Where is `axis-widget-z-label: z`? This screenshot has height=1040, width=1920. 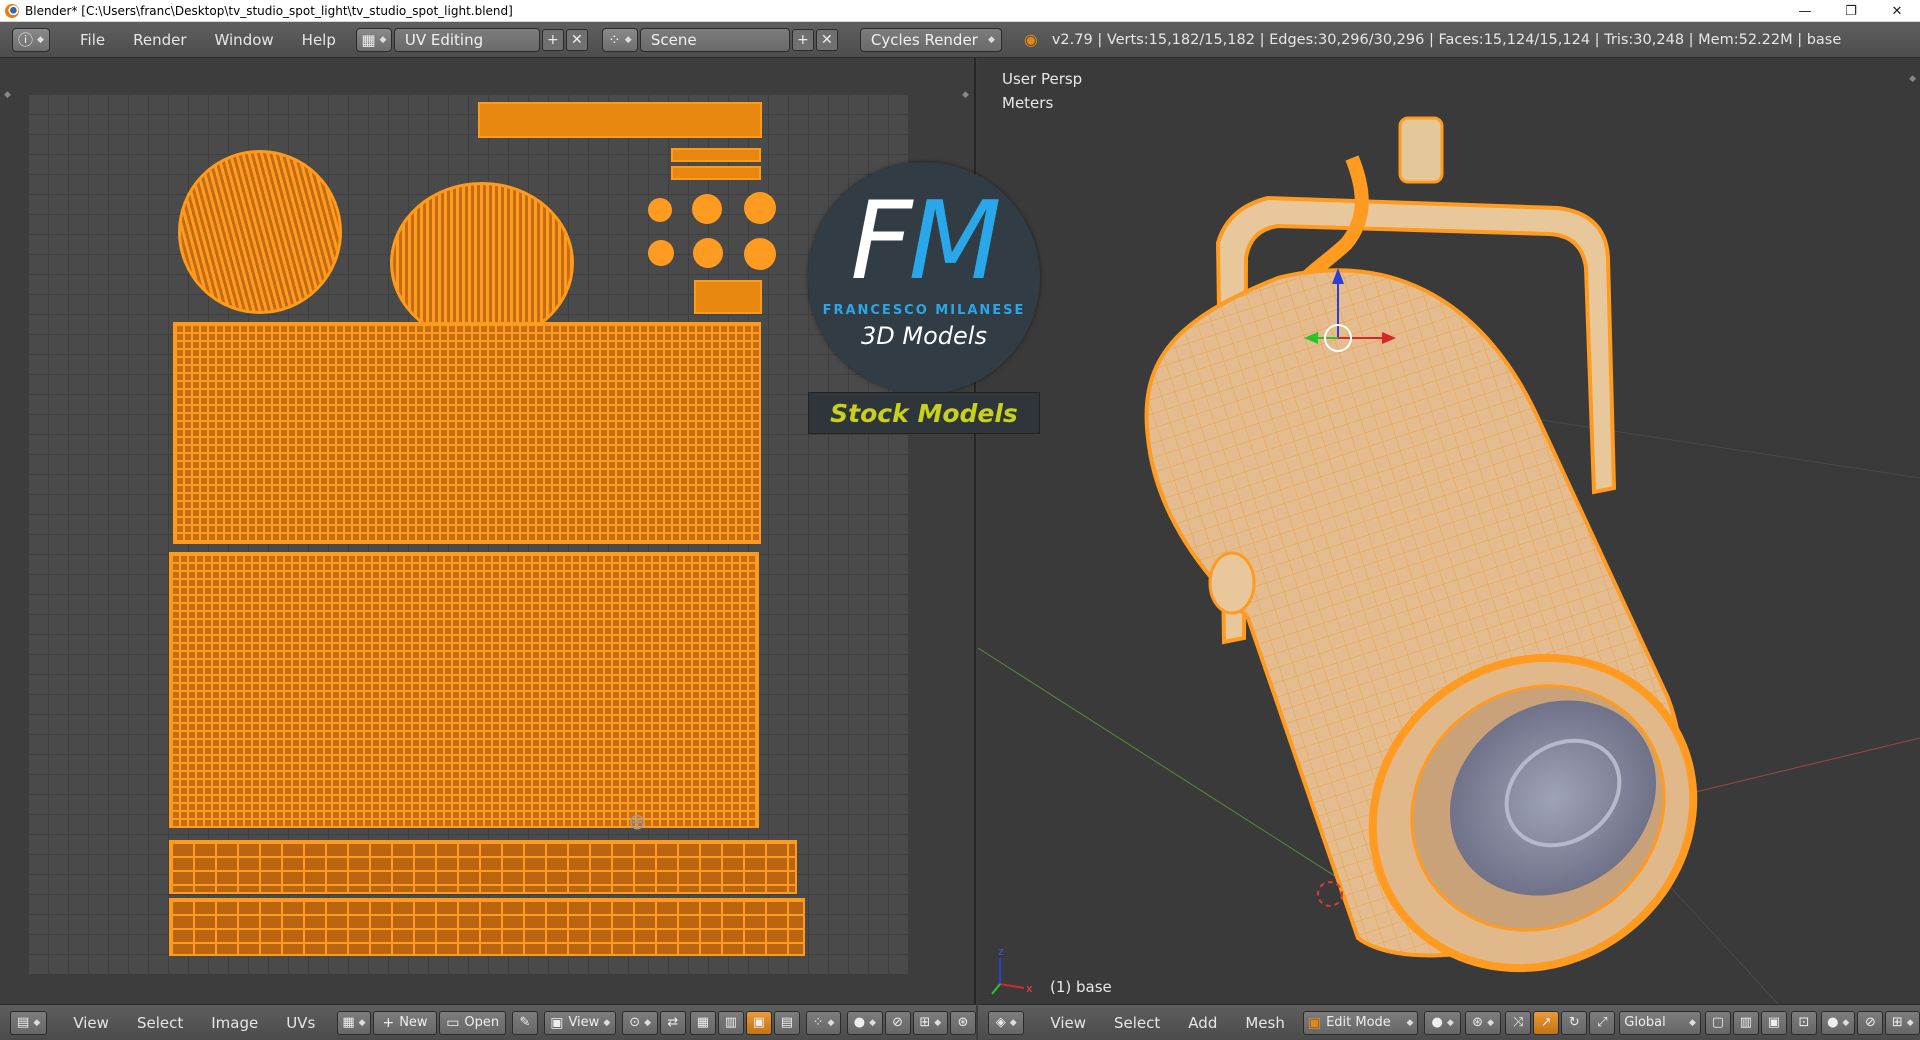
axis-widget-z-label: z is located at coordinates (1001, 951).